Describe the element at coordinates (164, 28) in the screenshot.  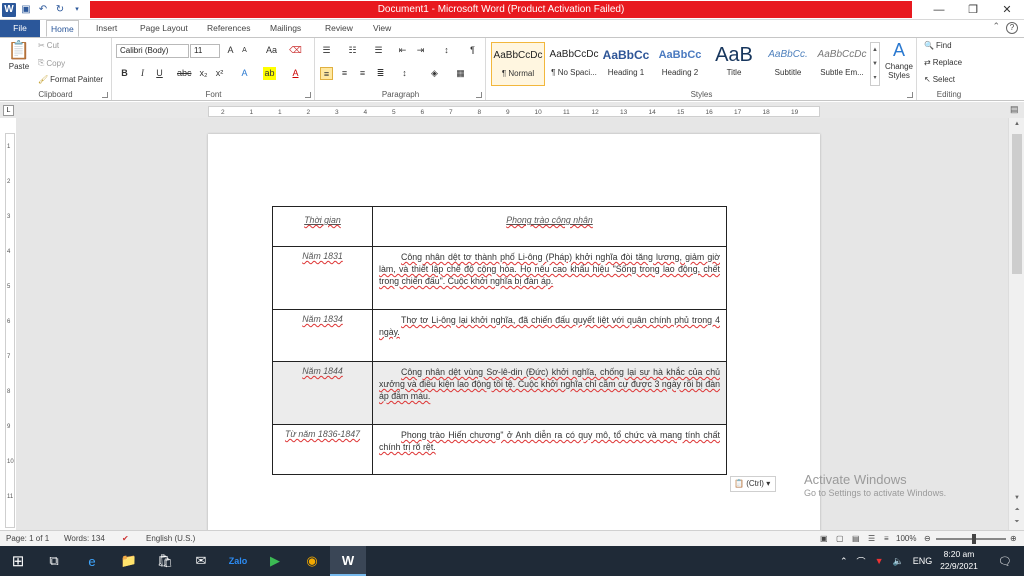
I see `tab-page-layout: Page Layout` at that location.